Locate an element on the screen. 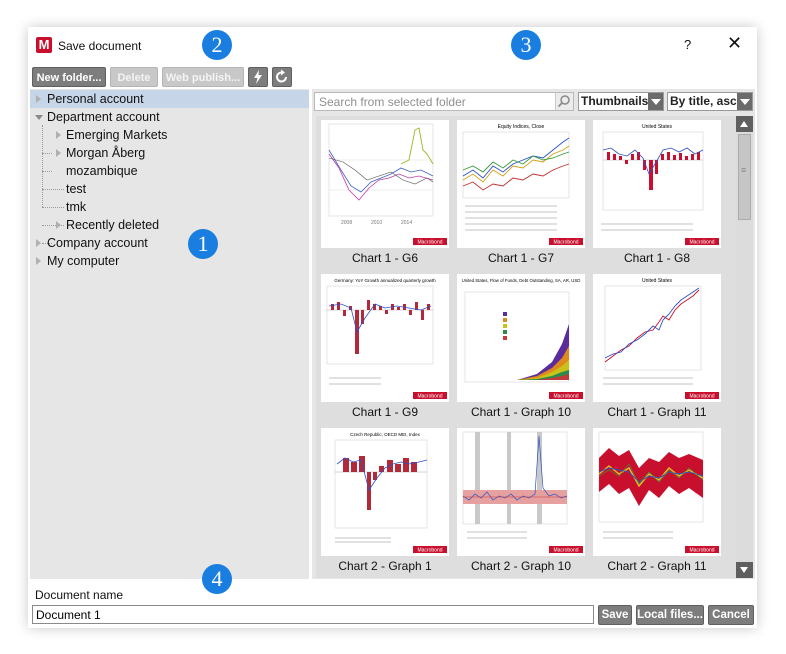  thumbnail-caption: Chart 1 - G6 is located at coordinates (385, 258).